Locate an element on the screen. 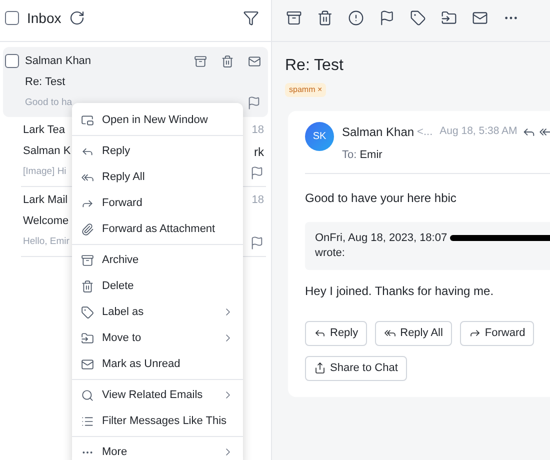 The image size is (550, 460). menu-item: More is located at coordinates (157, 449).